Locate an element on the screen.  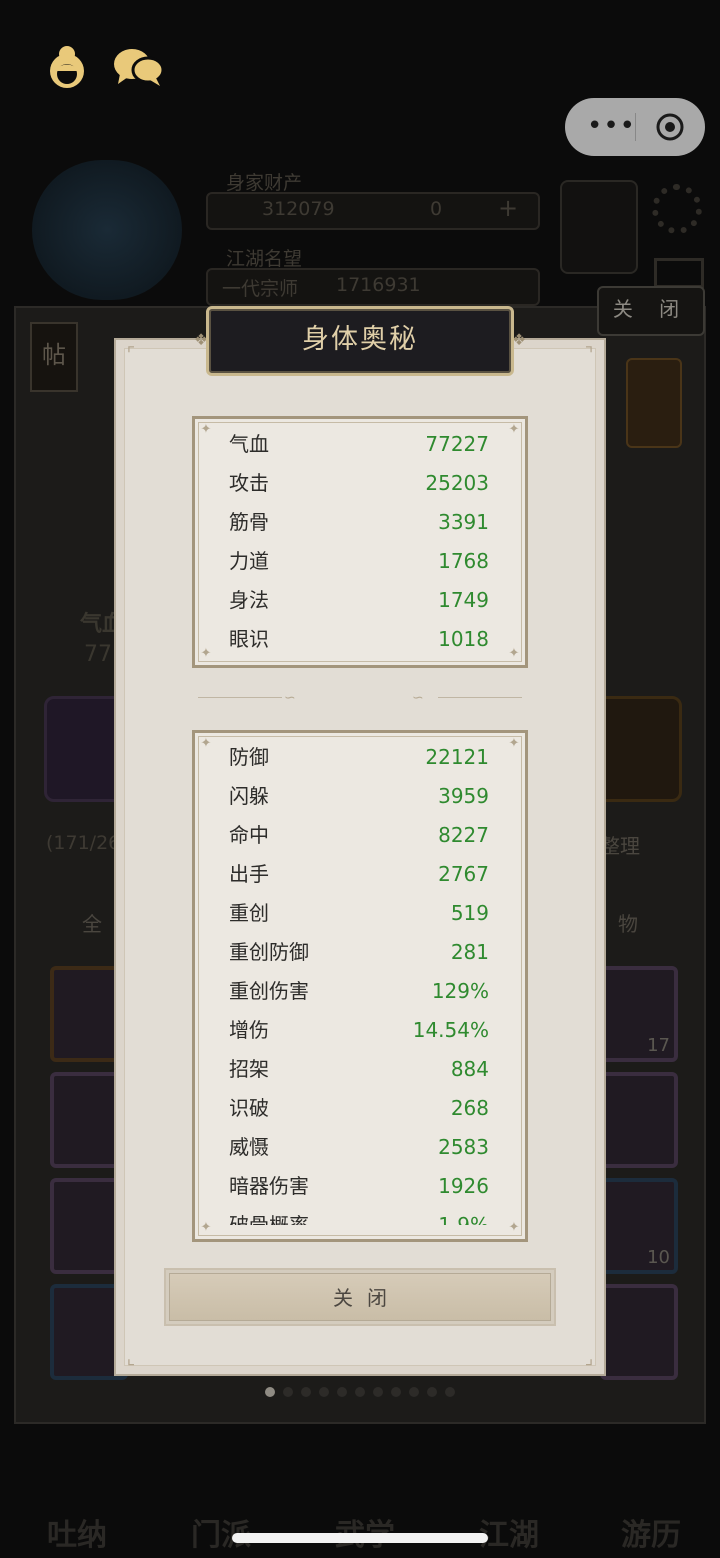
corner-ornament: ⌝ is located at coordinates (589, 354).